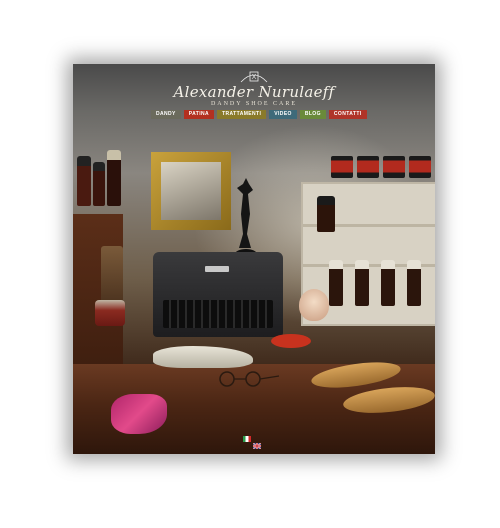 The width and height of the screenshot is (500, 528). I want to click on language-switcher, so click(252, 443).